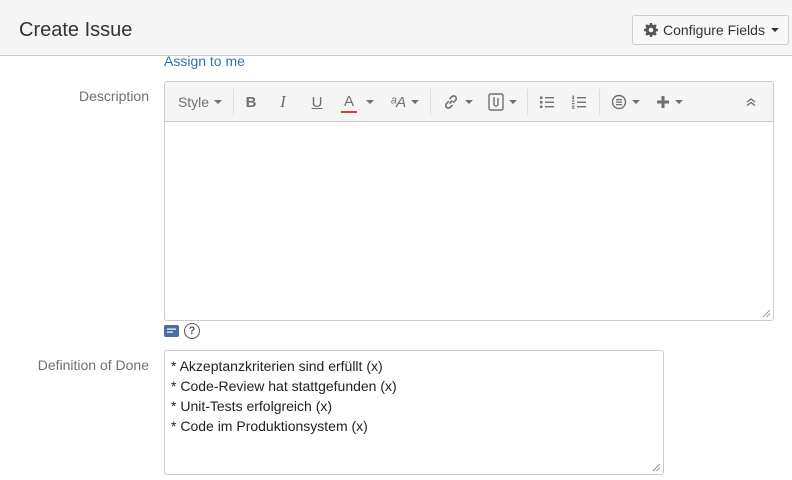  Describe the element at coordinates (662, 102) in the screenshot. I see `plus-icon` at that location.